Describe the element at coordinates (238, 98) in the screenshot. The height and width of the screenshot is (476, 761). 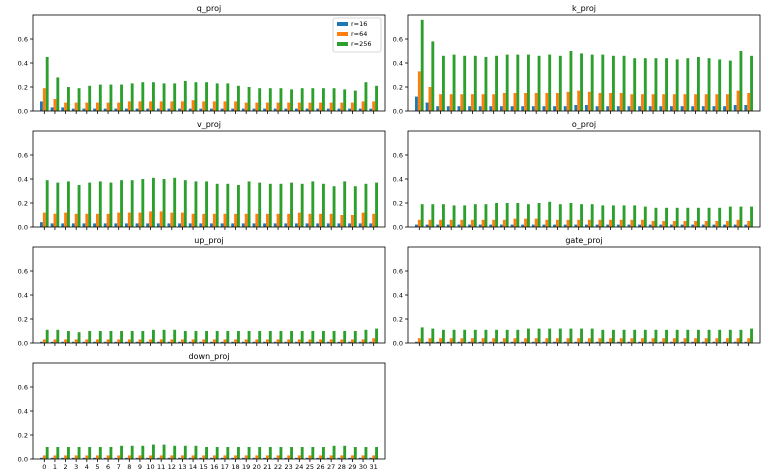
I see `bar-q_proj-r=256-18` at that location.